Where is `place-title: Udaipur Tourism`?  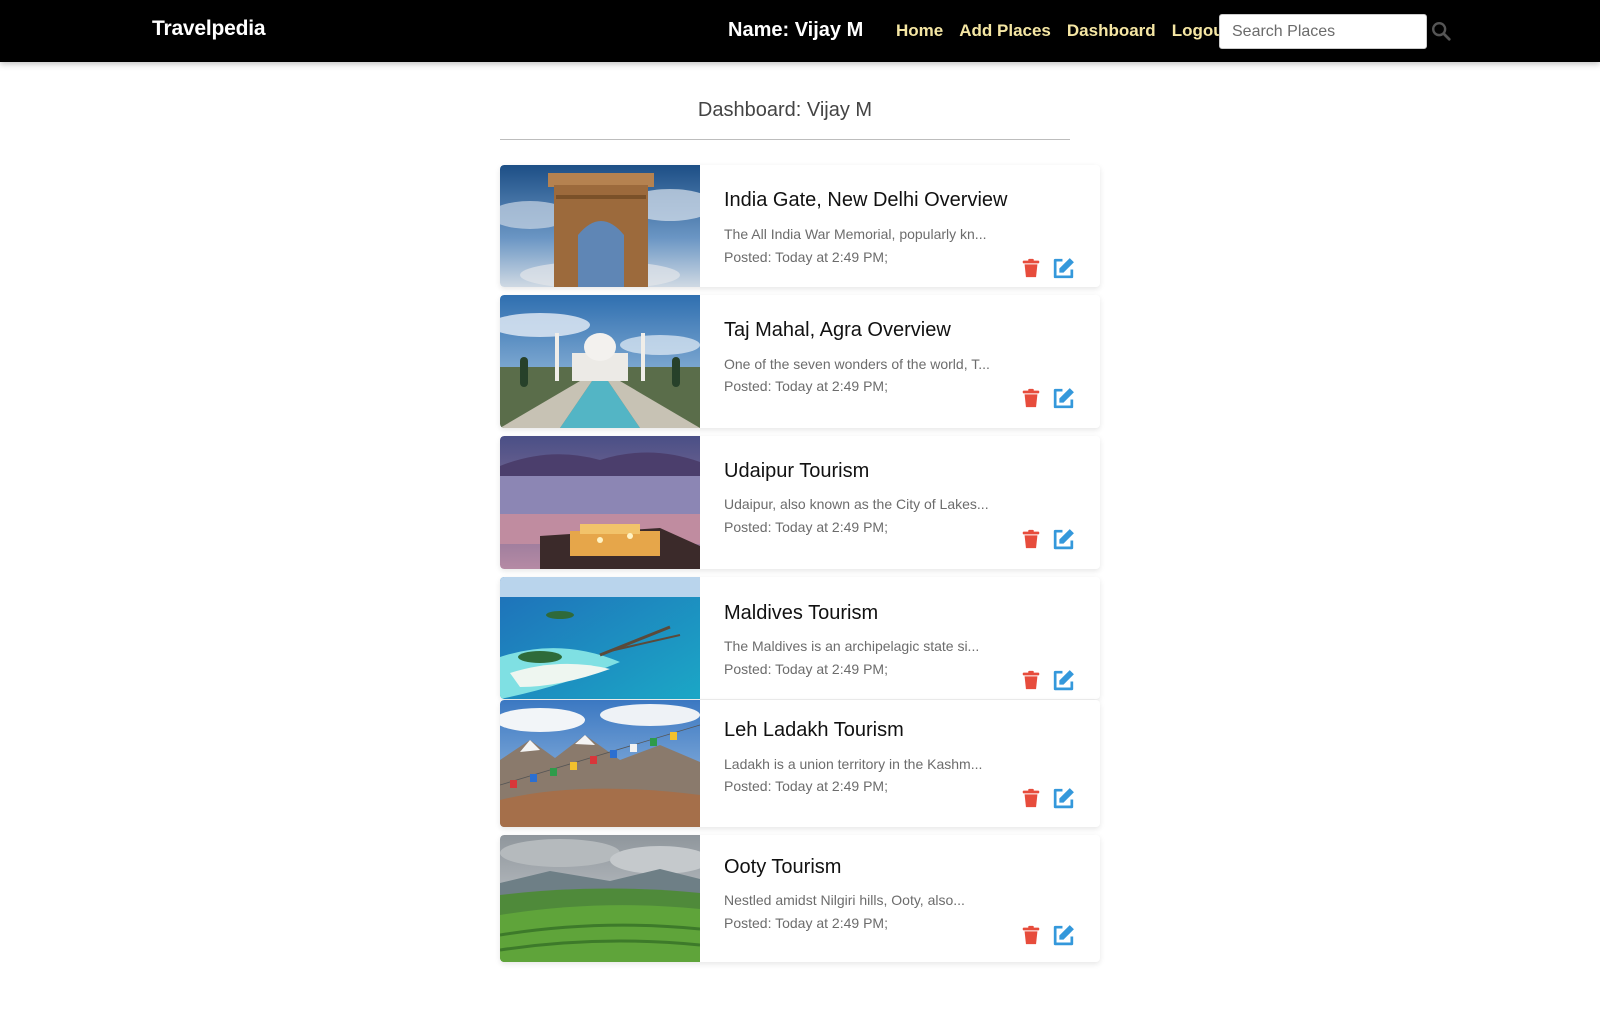
place-title: Udaipur Tourism is located at coordinates (796, 471).